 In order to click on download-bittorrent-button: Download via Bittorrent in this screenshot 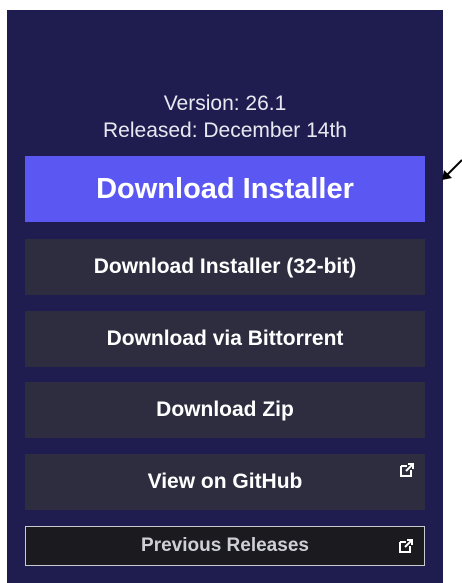, I will do `click(225, 339)`.